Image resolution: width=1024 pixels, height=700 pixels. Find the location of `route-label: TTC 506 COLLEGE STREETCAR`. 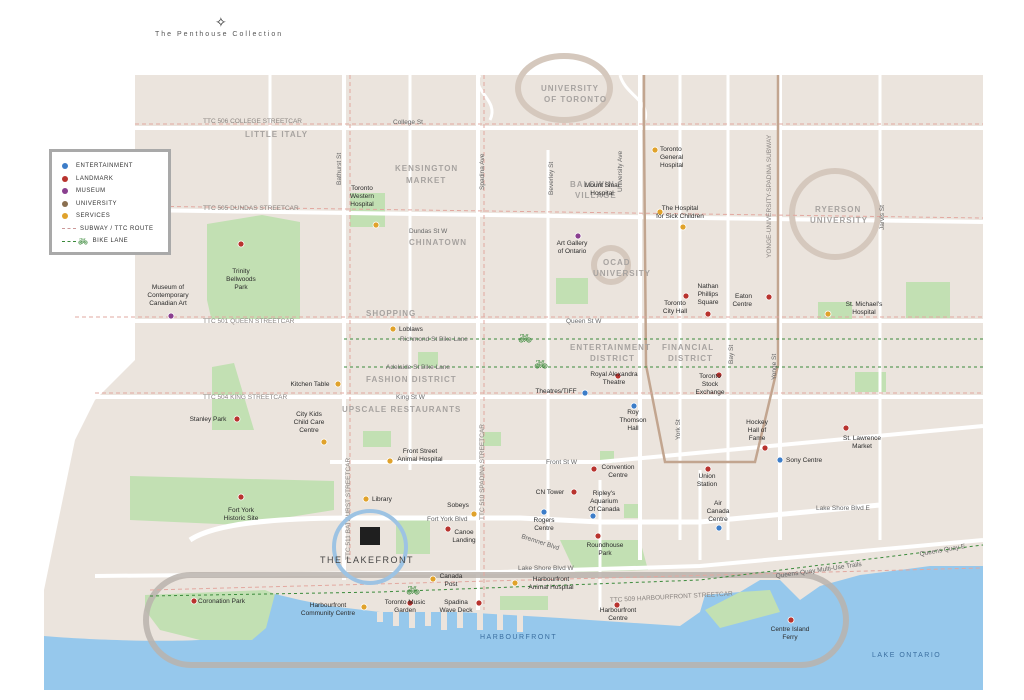

route-label: TTC 506 COLLEGE STREETCAR is located at coordinates (252, 121).